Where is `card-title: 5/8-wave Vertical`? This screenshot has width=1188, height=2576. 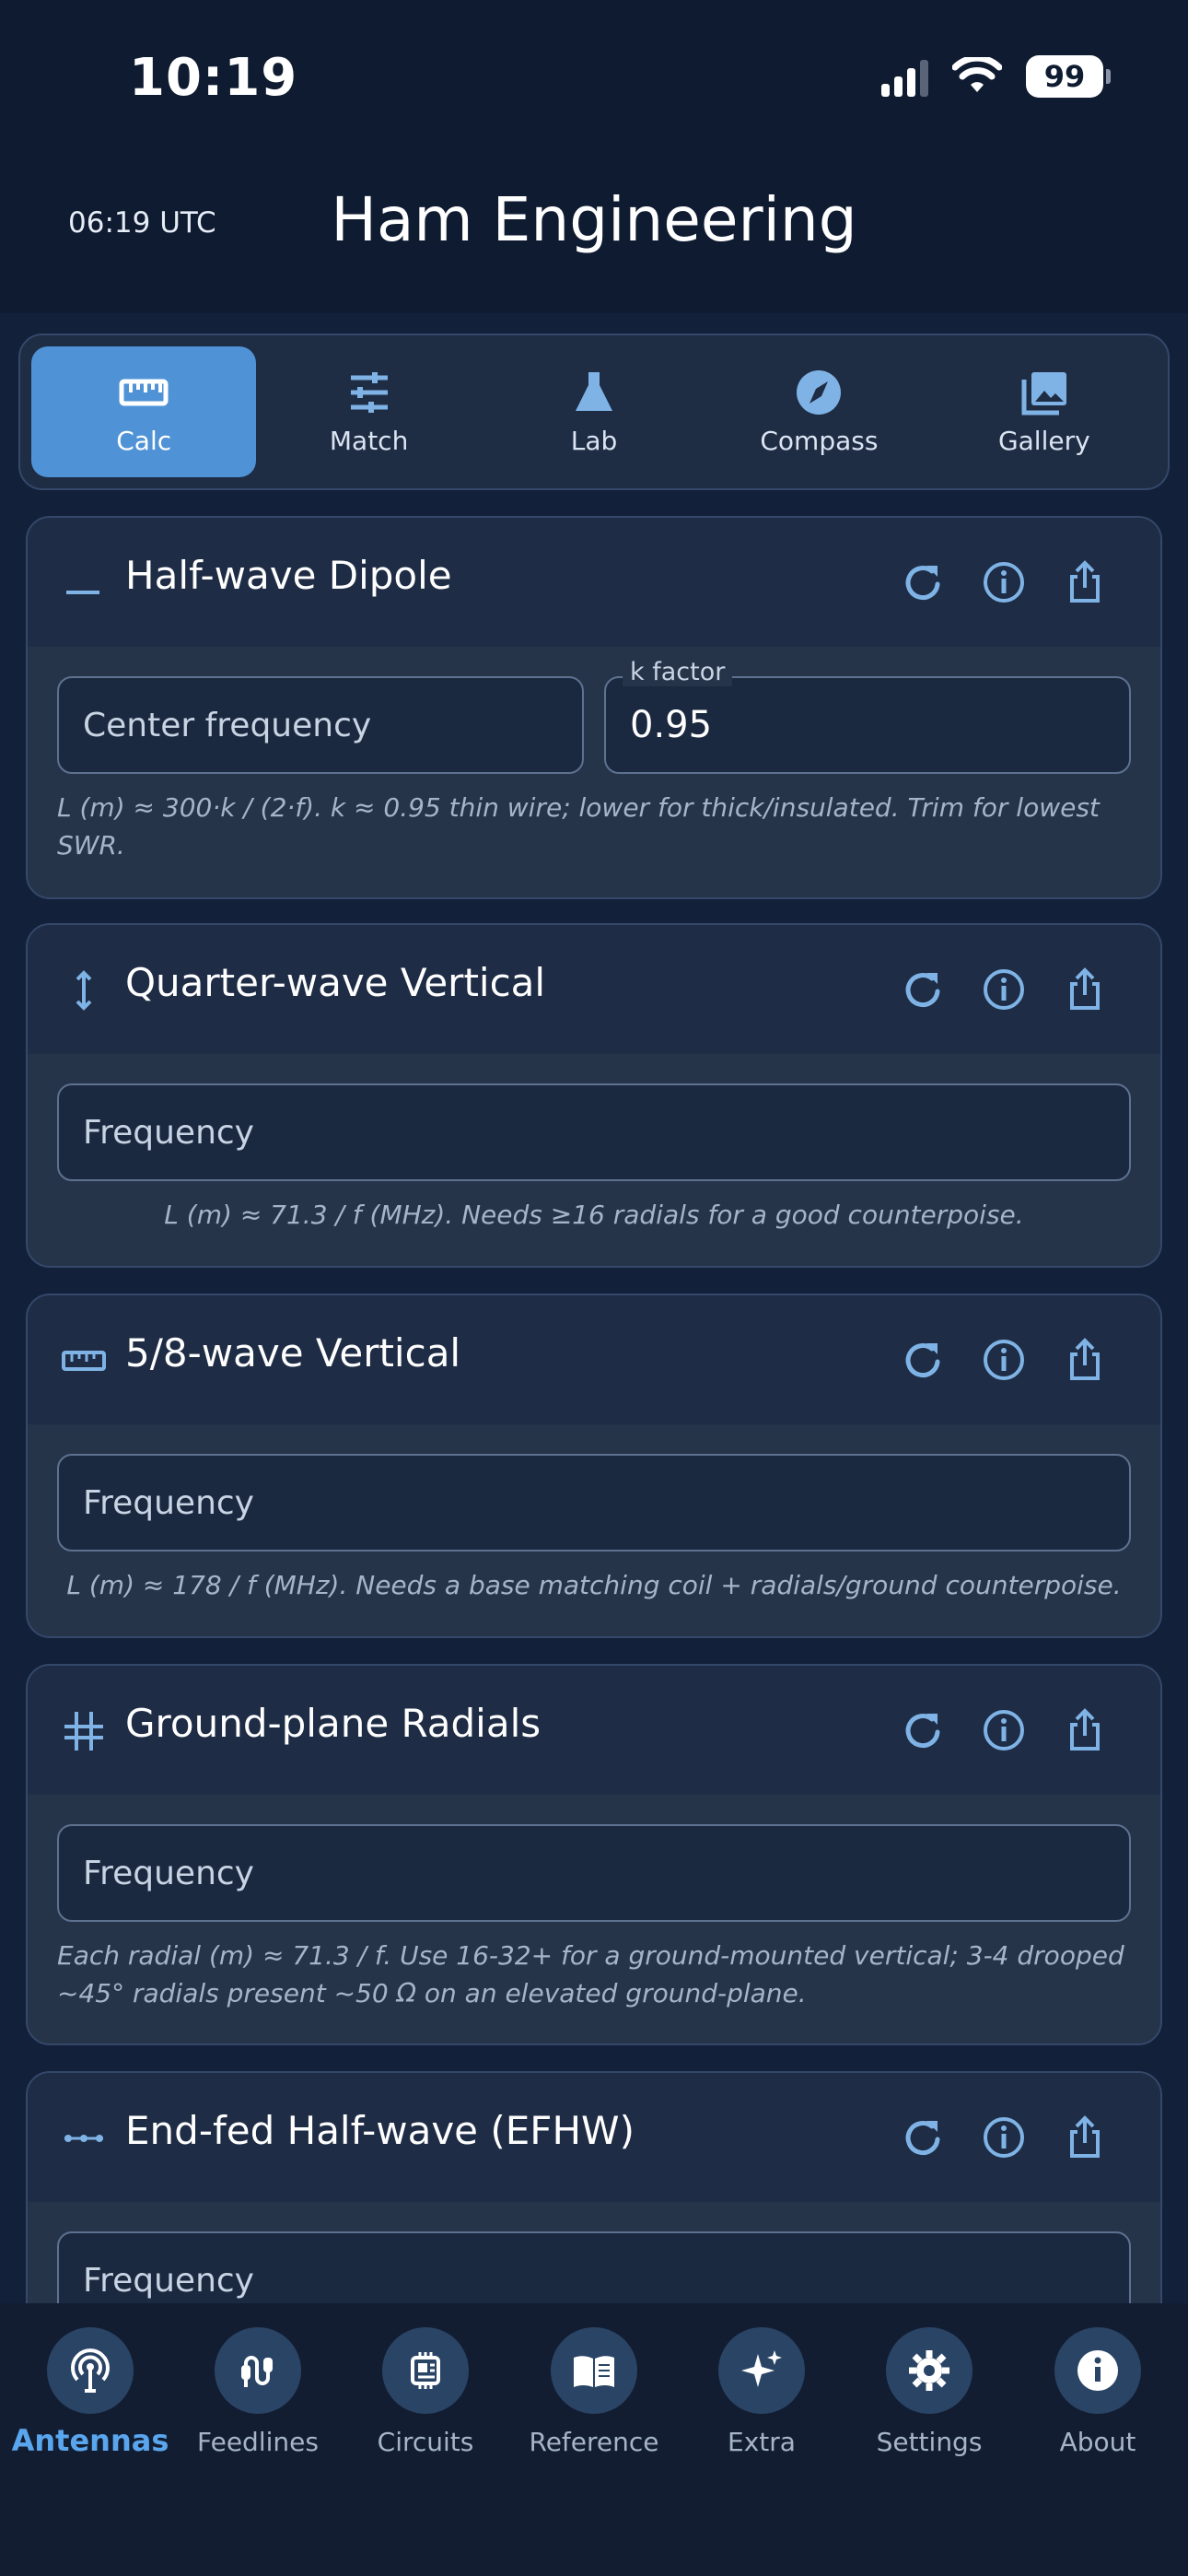
card-title: 5/8-wave Vertical is located at coordinates (293, 1353).